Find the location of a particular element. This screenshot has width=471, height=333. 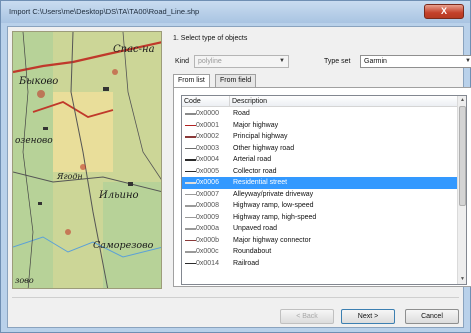

list-header: Code Description is located at coordinates (320, 101).